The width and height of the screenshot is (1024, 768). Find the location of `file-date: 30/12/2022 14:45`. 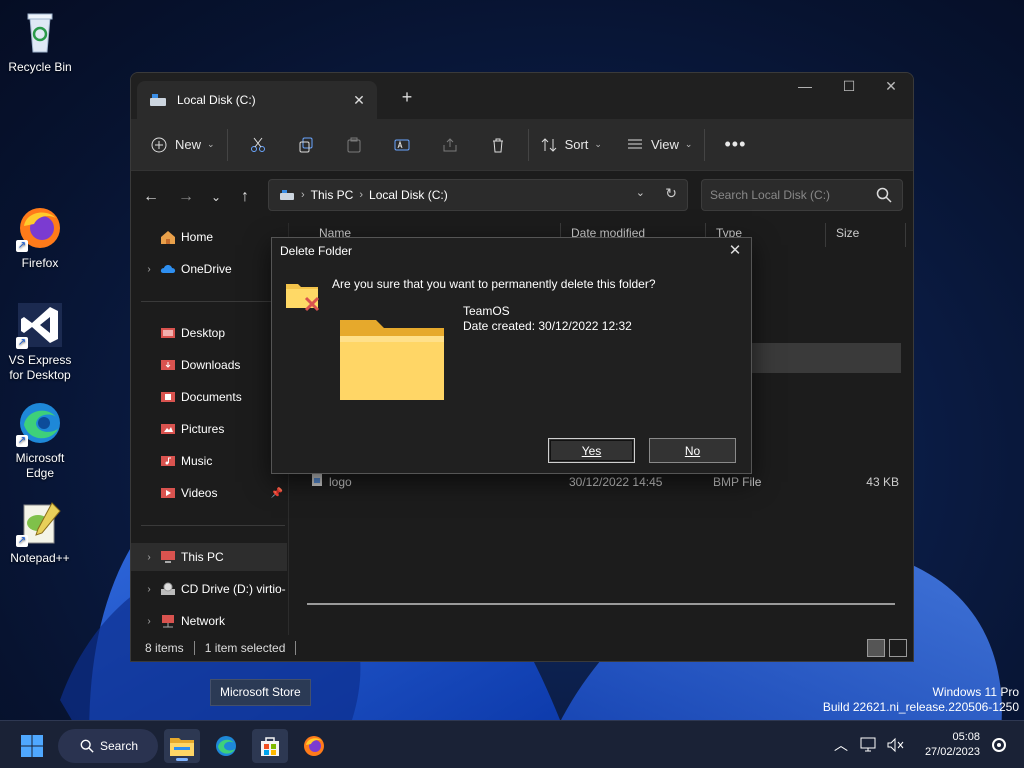

file-date: 30/12/2022 14:45 is located at coordinates (616, 482).